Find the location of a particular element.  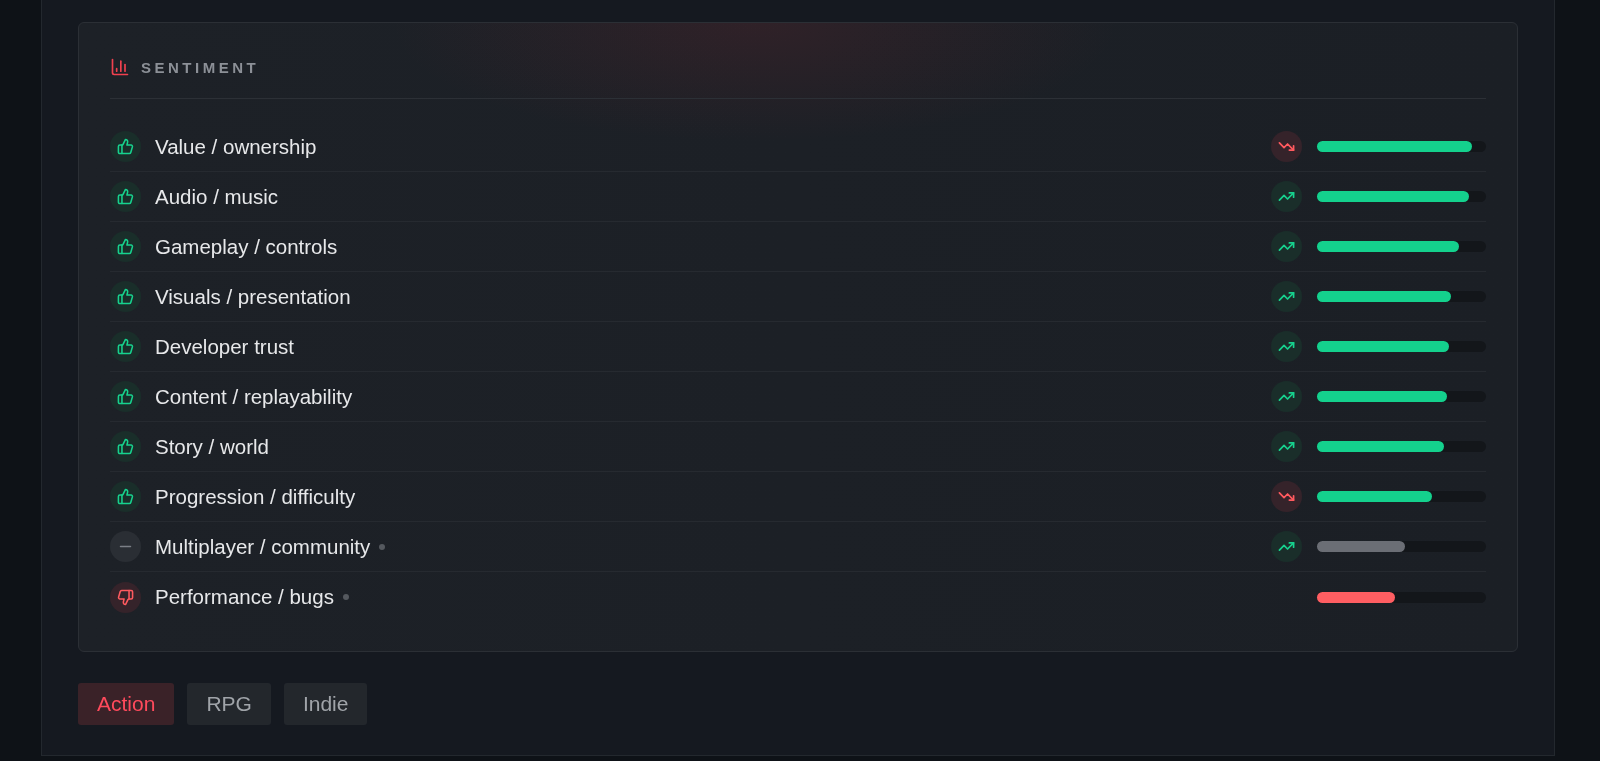

genre-tag: Indie is located at coordinates (325, 704).